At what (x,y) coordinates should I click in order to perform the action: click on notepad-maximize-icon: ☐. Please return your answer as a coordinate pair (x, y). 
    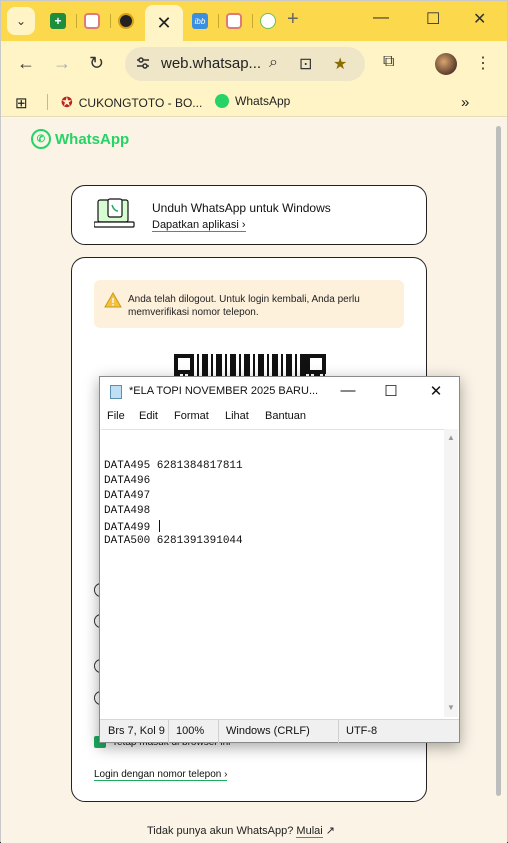
    Looking at the image, I should click on (391, 391).